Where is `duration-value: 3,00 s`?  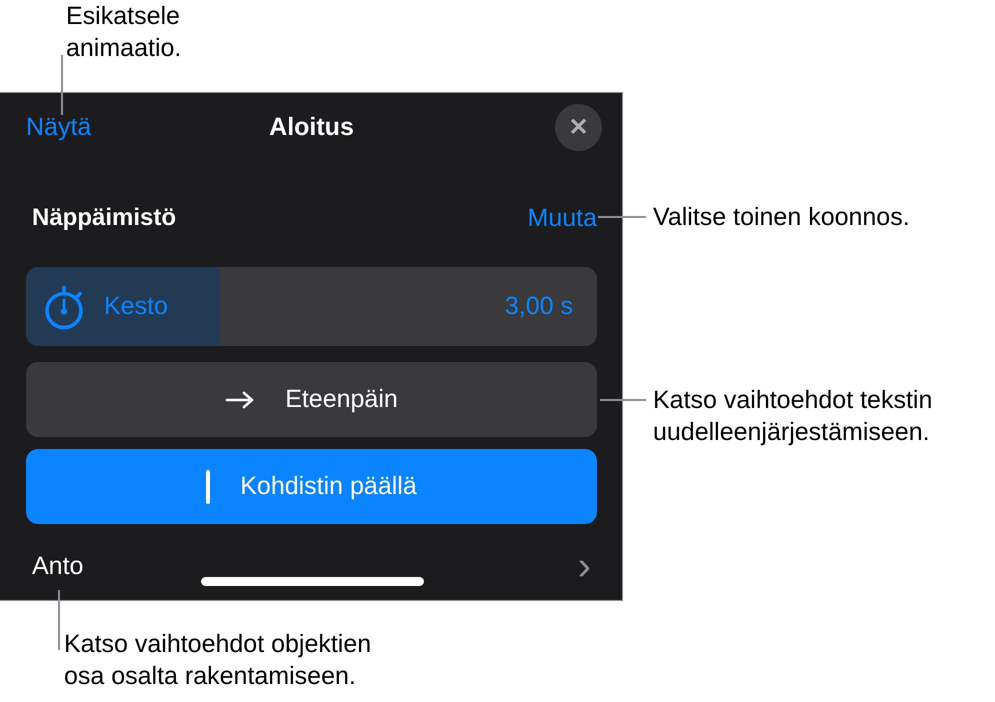
duration-value: 3,00 s is located at coordinates (538, 306).